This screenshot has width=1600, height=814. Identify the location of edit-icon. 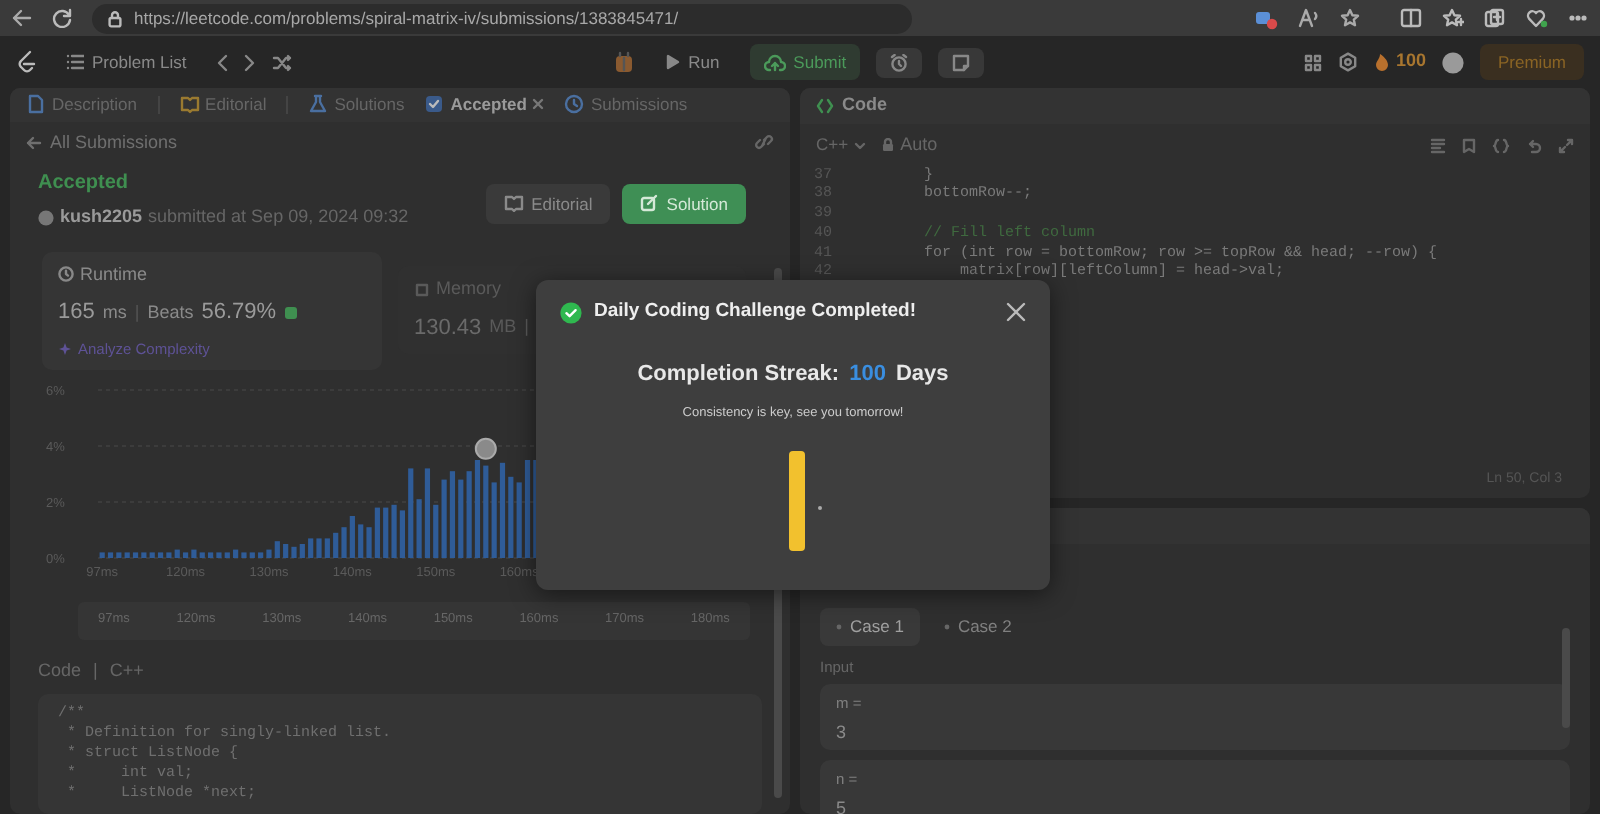
(649, 203).